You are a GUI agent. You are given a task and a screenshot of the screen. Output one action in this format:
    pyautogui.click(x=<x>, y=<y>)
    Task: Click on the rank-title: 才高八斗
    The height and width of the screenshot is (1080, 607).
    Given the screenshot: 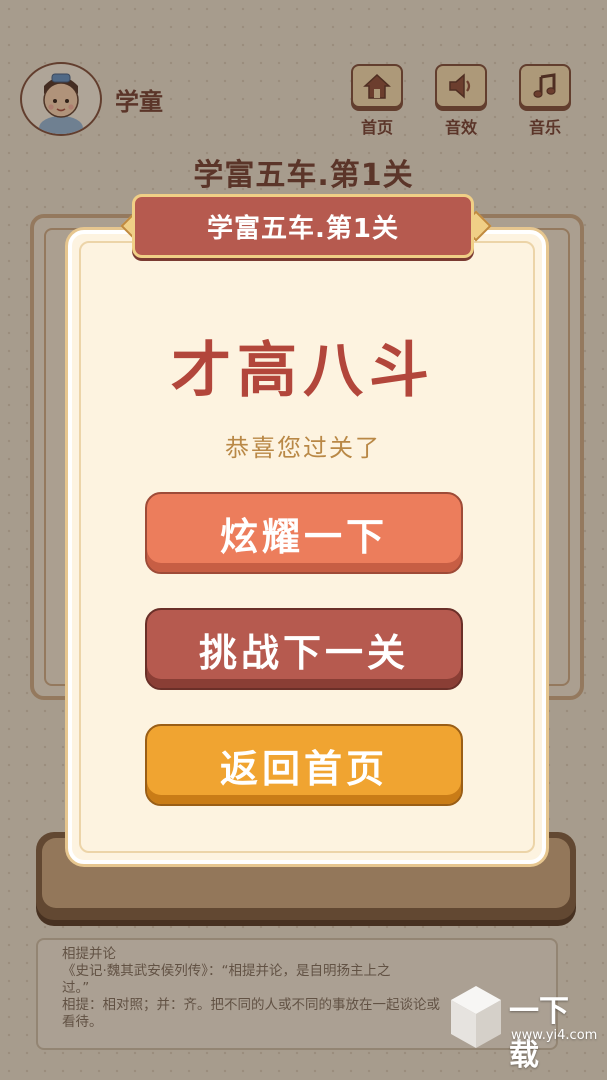 What is the action you would take?
    pyautogui.click(x=303, y=371)
    